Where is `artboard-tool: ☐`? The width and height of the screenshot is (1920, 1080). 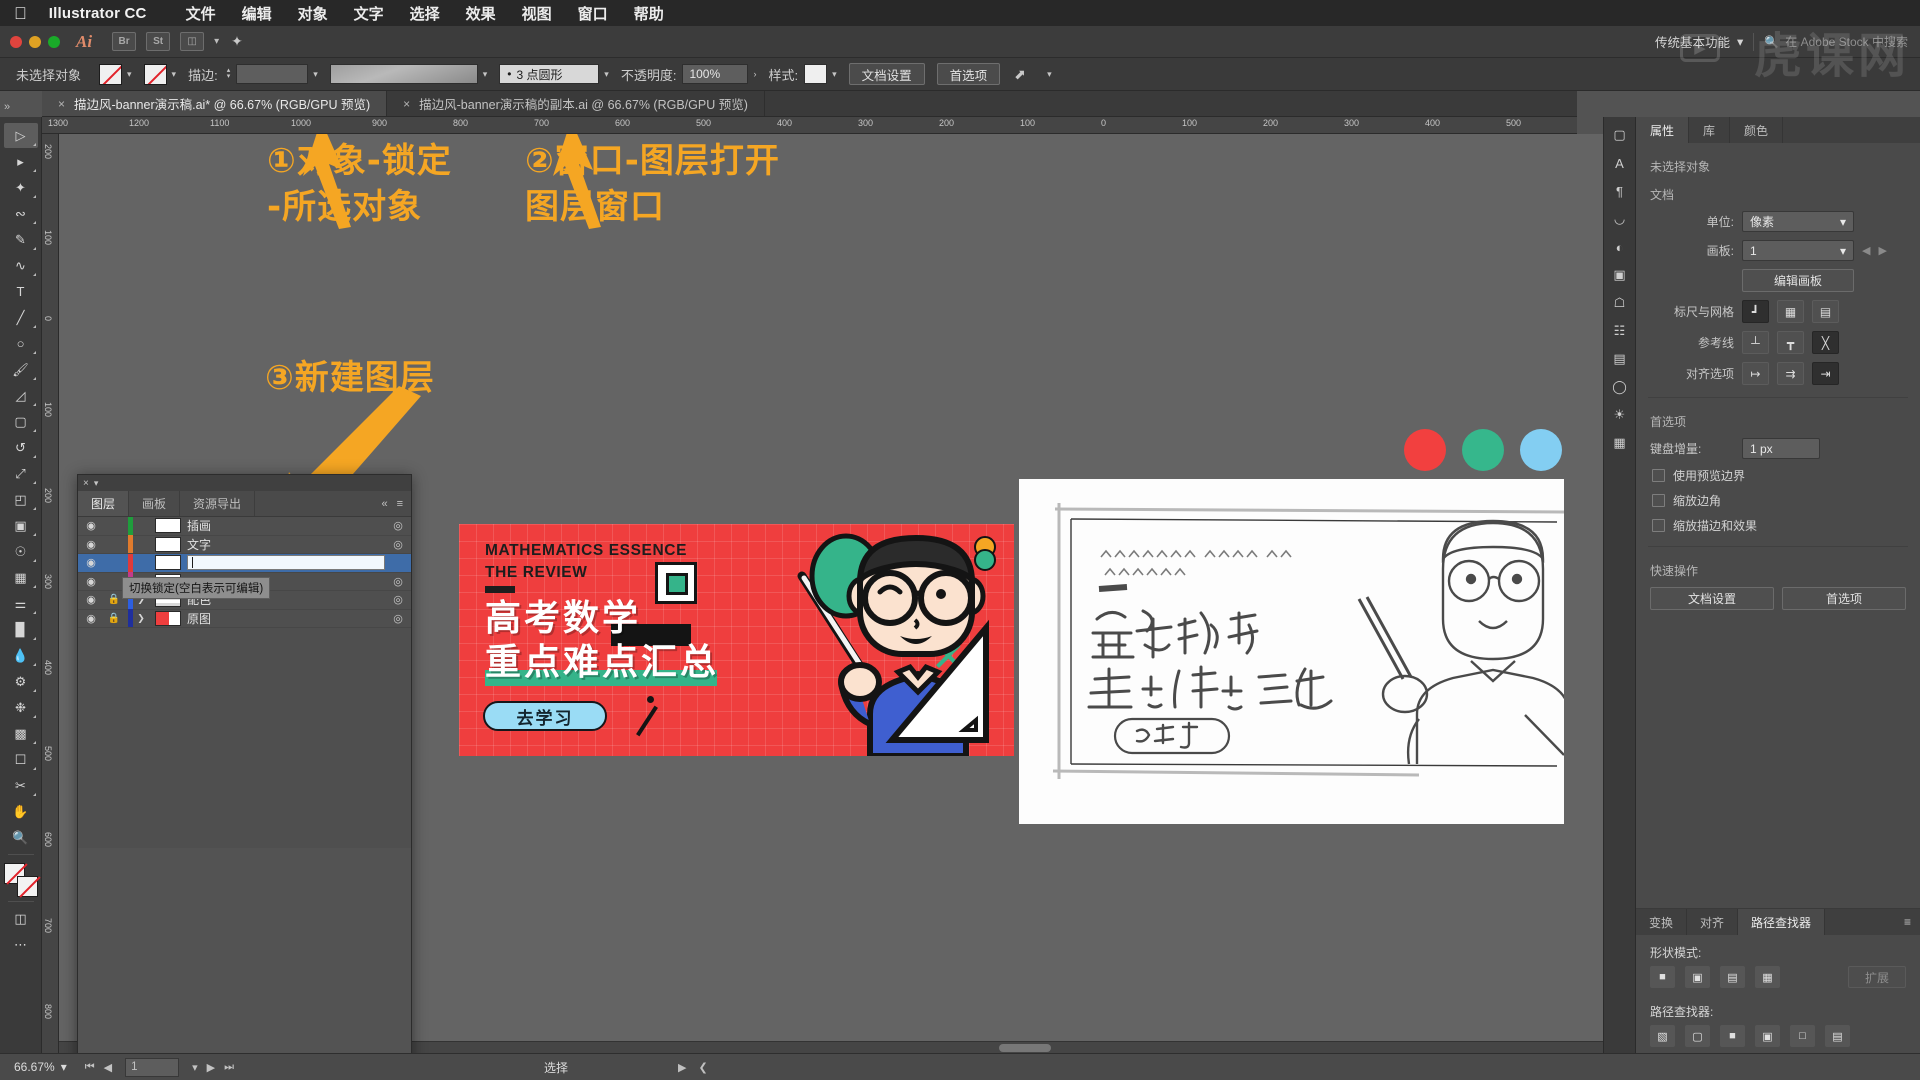
artboard-tool: ☐ is located at coordinates (21, 759).